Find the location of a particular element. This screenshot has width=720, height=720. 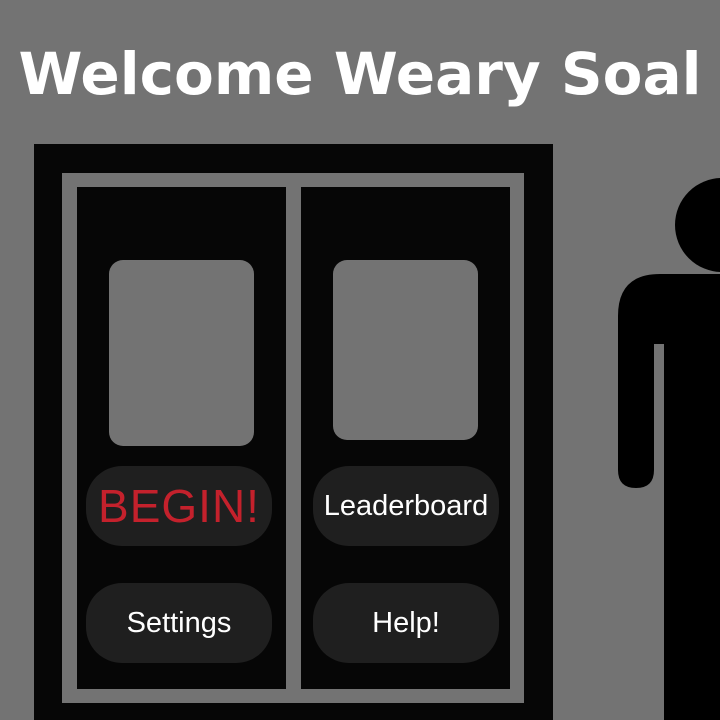

settings-button: Settings is located at coordinates (179, 623).